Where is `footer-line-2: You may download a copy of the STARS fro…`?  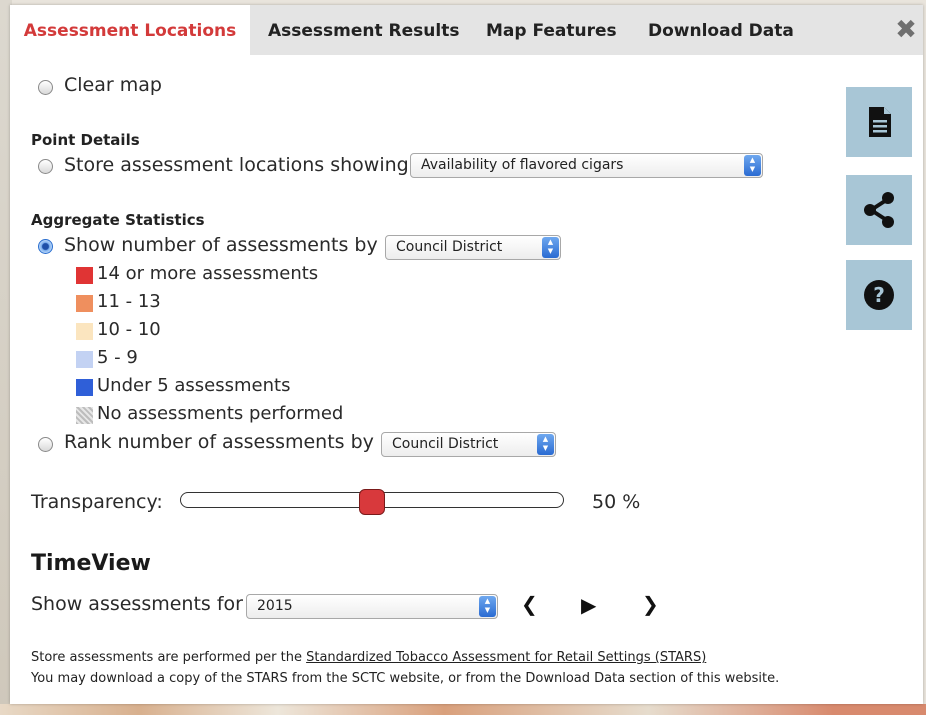
footer-line-2: You may download a copy of the STARS fro… is located at coordinates (405, 678).